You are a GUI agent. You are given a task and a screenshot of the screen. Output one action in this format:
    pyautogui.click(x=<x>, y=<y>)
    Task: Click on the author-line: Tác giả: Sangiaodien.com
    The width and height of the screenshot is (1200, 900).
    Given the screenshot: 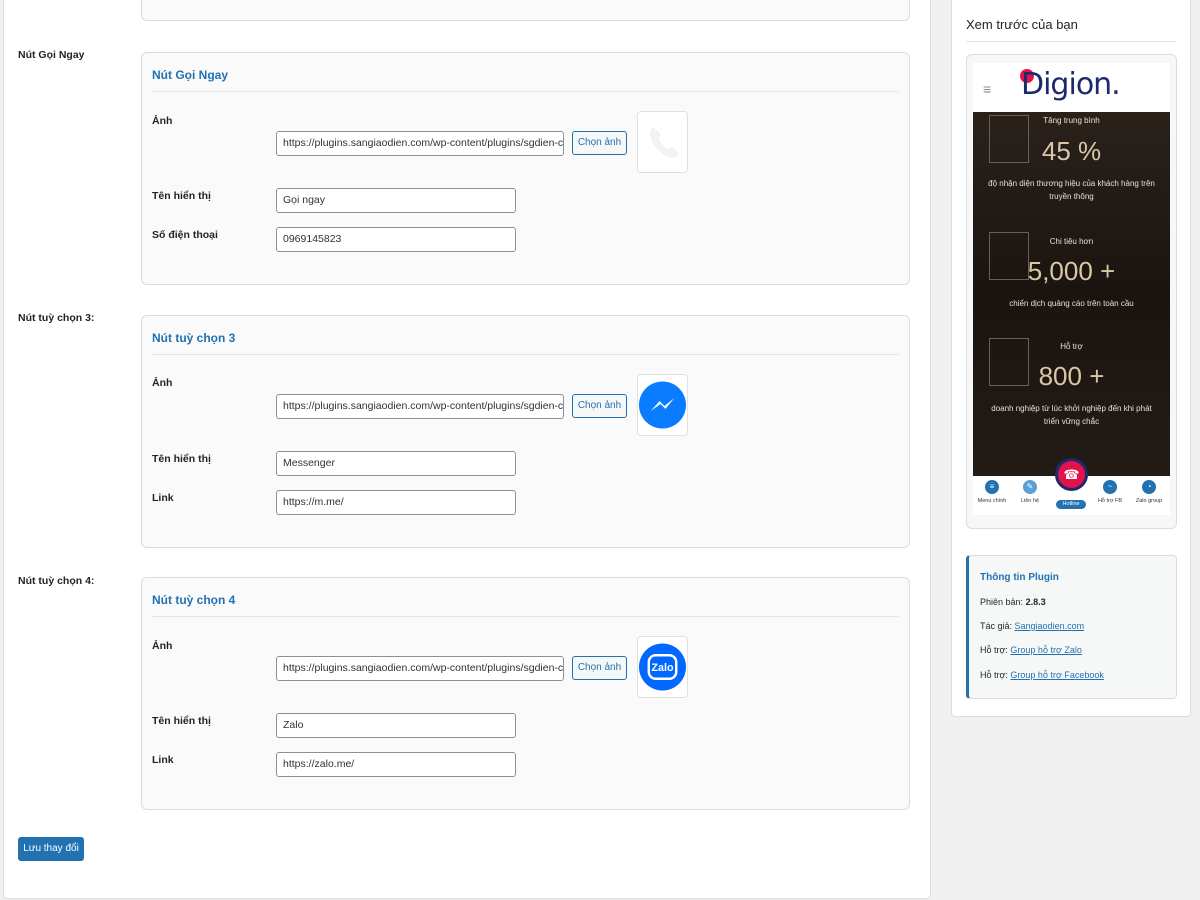 What is the action you would take?
    pyautogui.click(x=1032, y=626)
    